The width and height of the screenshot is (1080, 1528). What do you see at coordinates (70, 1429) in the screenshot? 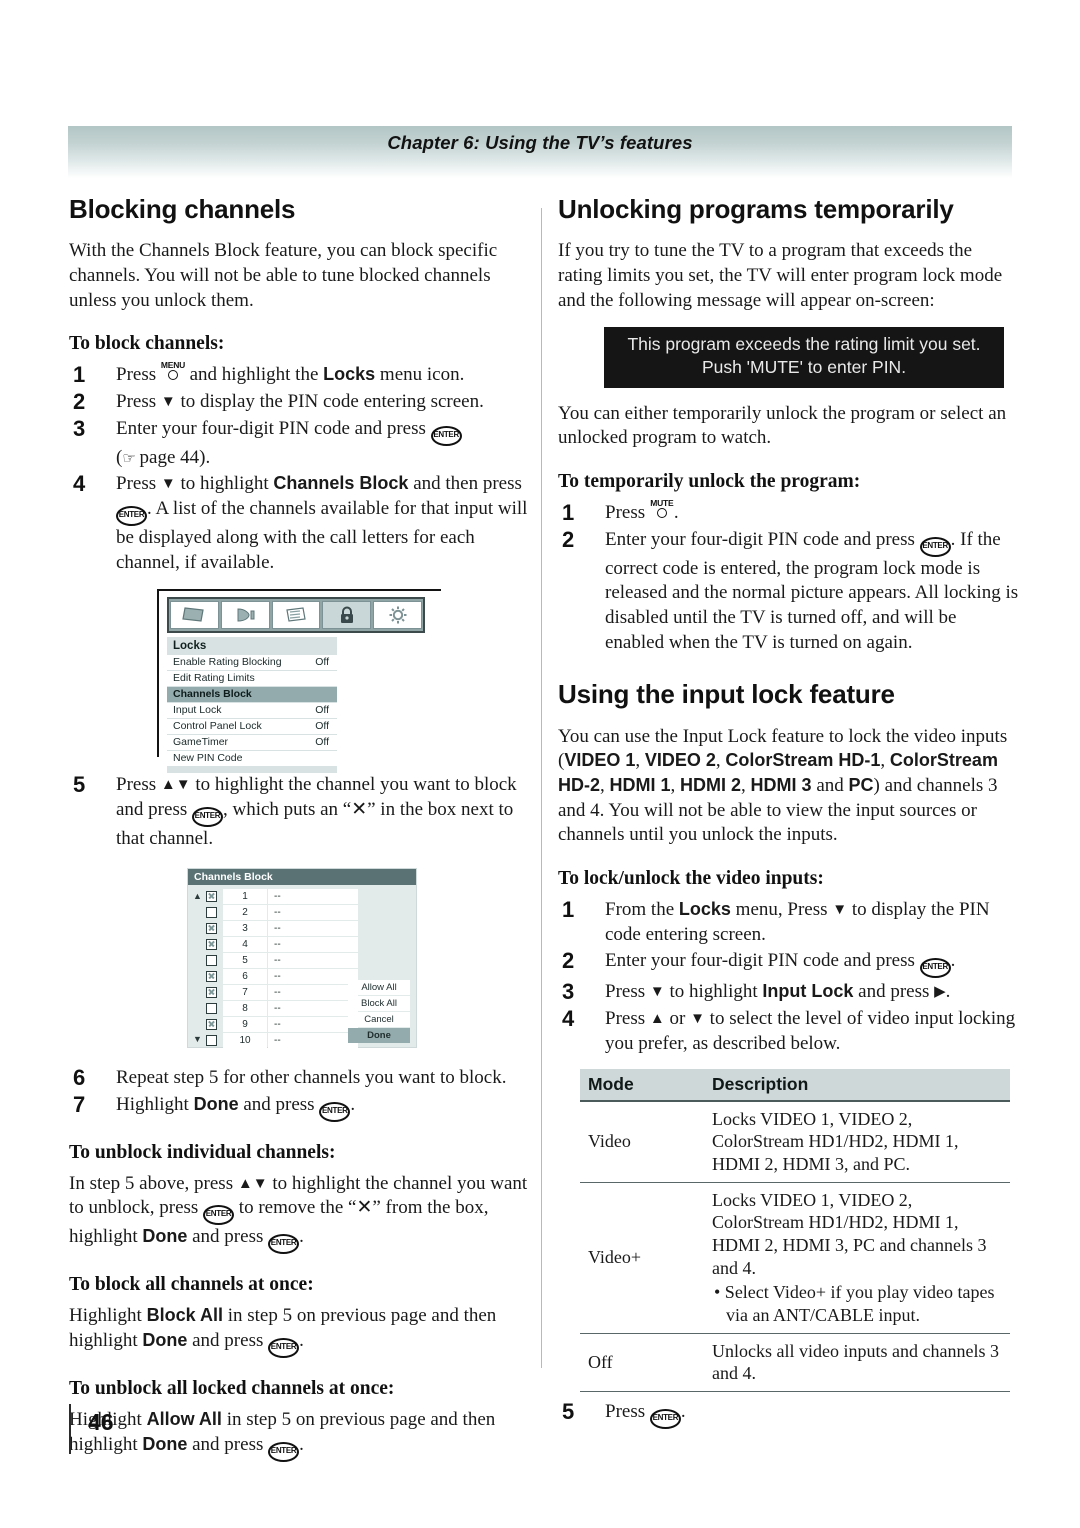
I see `footer-rule` at bounding box center [70, 1429].